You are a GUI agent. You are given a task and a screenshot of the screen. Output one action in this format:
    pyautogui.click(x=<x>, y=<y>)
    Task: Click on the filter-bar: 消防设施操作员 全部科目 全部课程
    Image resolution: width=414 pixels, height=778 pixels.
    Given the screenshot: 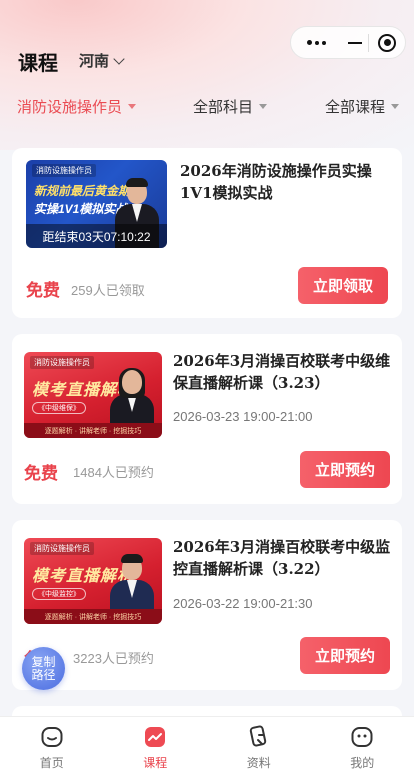 What is the action you would take?
    pyautogui.click(x=207, y=108)
    